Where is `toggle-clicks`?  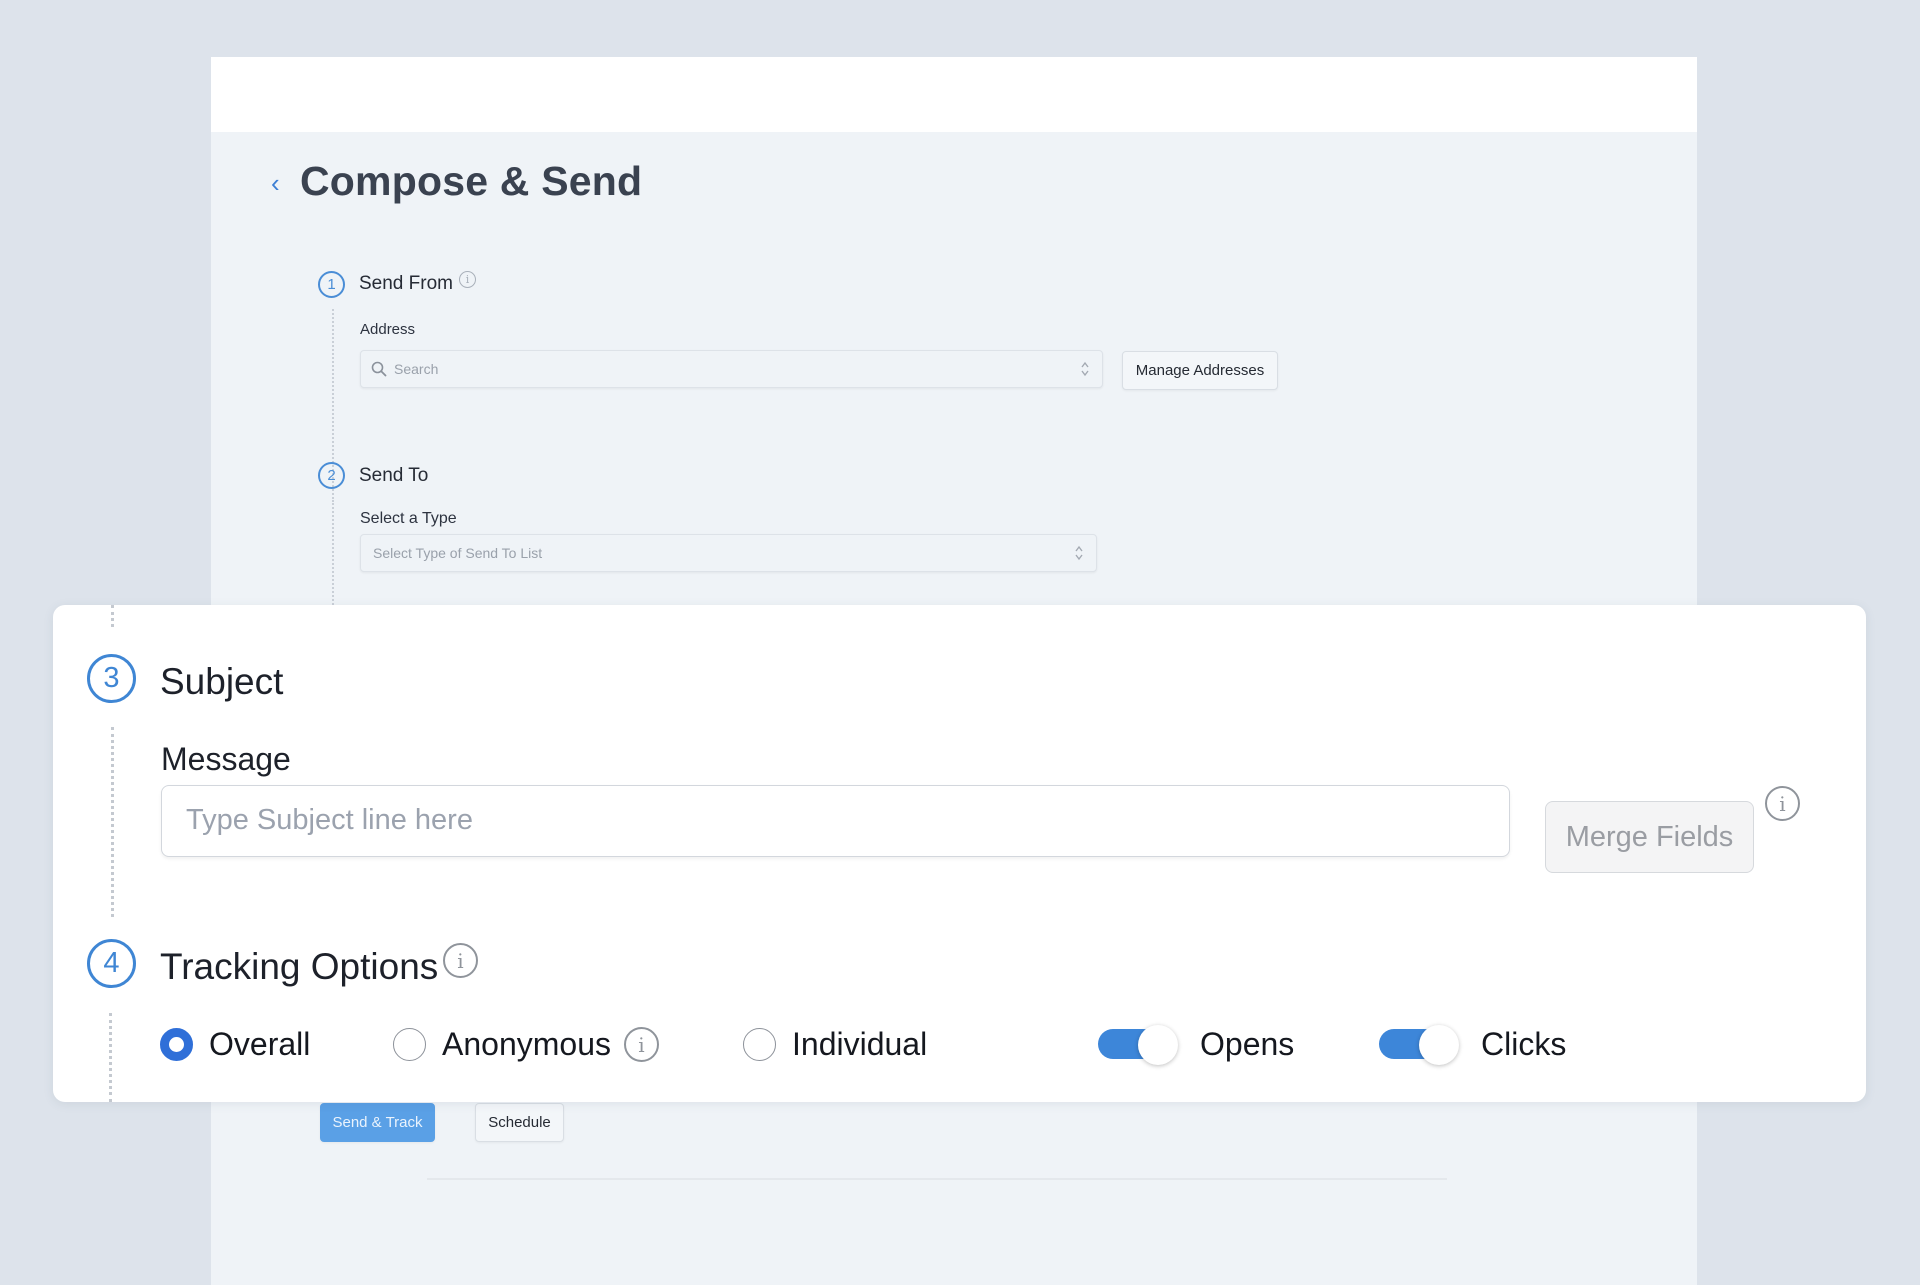 toggle-clicks is located at coordinates (1419, 1045).